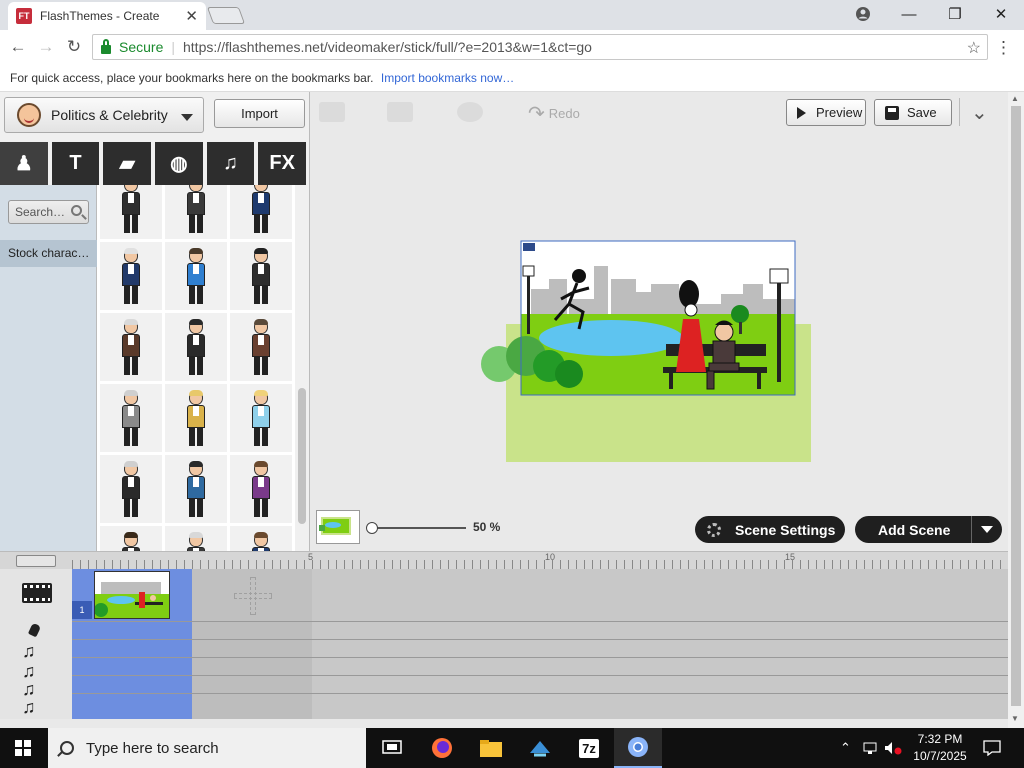 The image size is (1024, 768). I want to click on plus-icon, so click(253, 596).